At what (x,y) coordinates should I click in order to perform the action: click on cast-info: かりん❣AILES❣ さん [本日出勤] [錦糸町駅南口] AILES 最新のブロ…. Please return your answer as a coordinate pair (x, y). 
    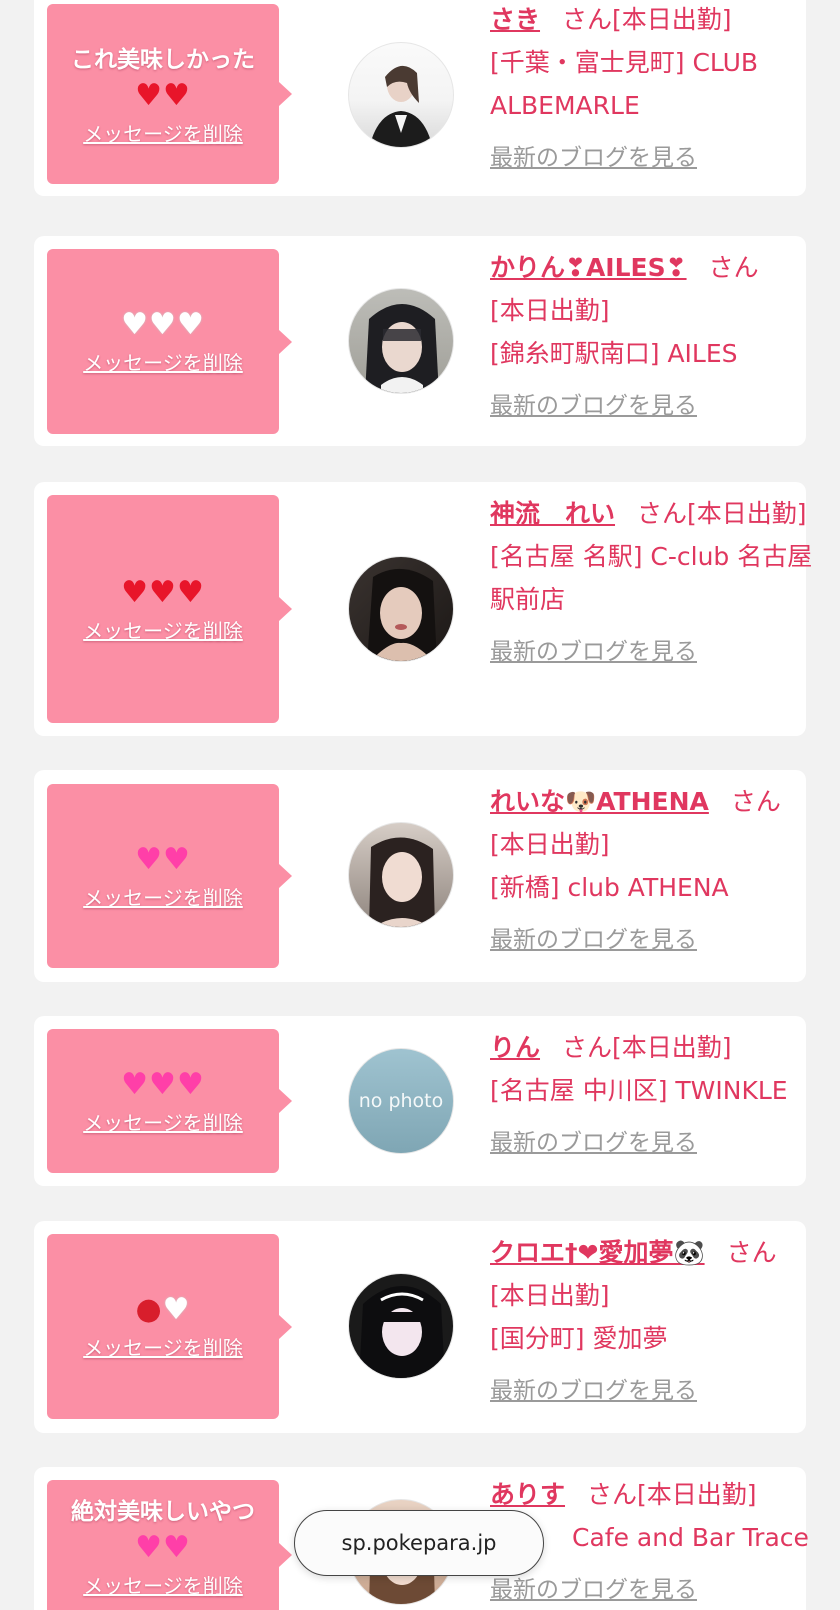
    Looking at the image, I should click on (655, 337).